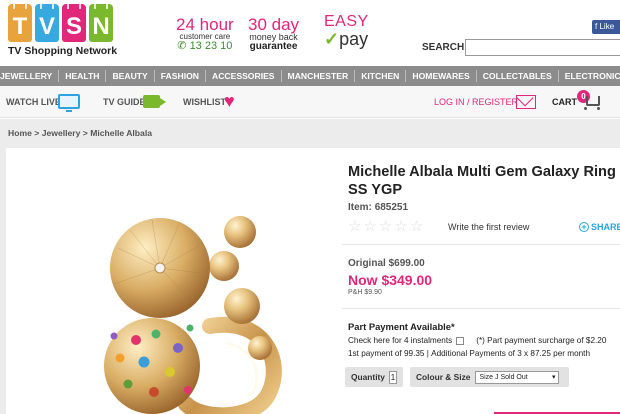 This screenshot has width=620, height=414. I want to click on promo-easy: EASY, so click(346, 21).